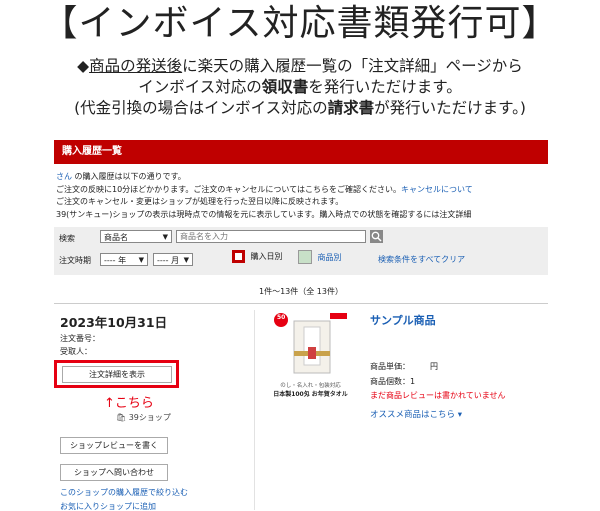 This screenshot has height=511, width=600. Describe the element at coordinates (64, 176) in the screenshot. I see `user-name-link: さん` at that location.